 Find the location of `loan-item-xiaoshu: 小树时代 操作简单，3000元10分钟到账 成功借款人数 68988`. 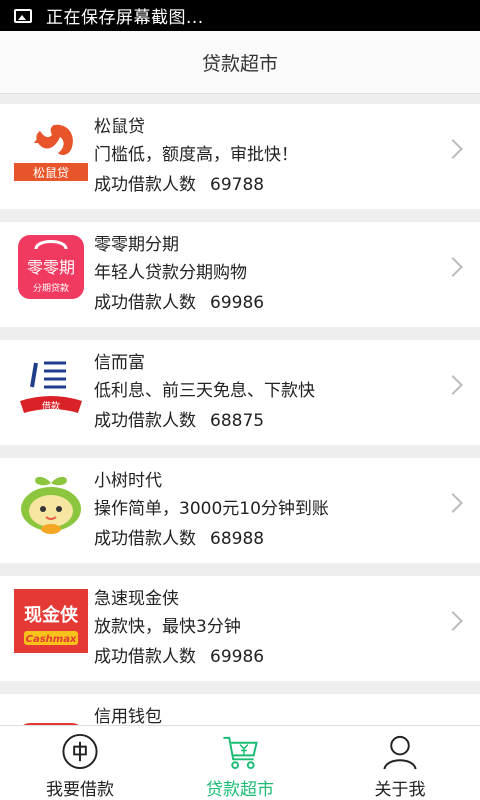

loan-item-xiaoshu: 小树时代 操作简单，3000元10分钟到账 成功借款人数 68988 is located at coordinates (240, 510).